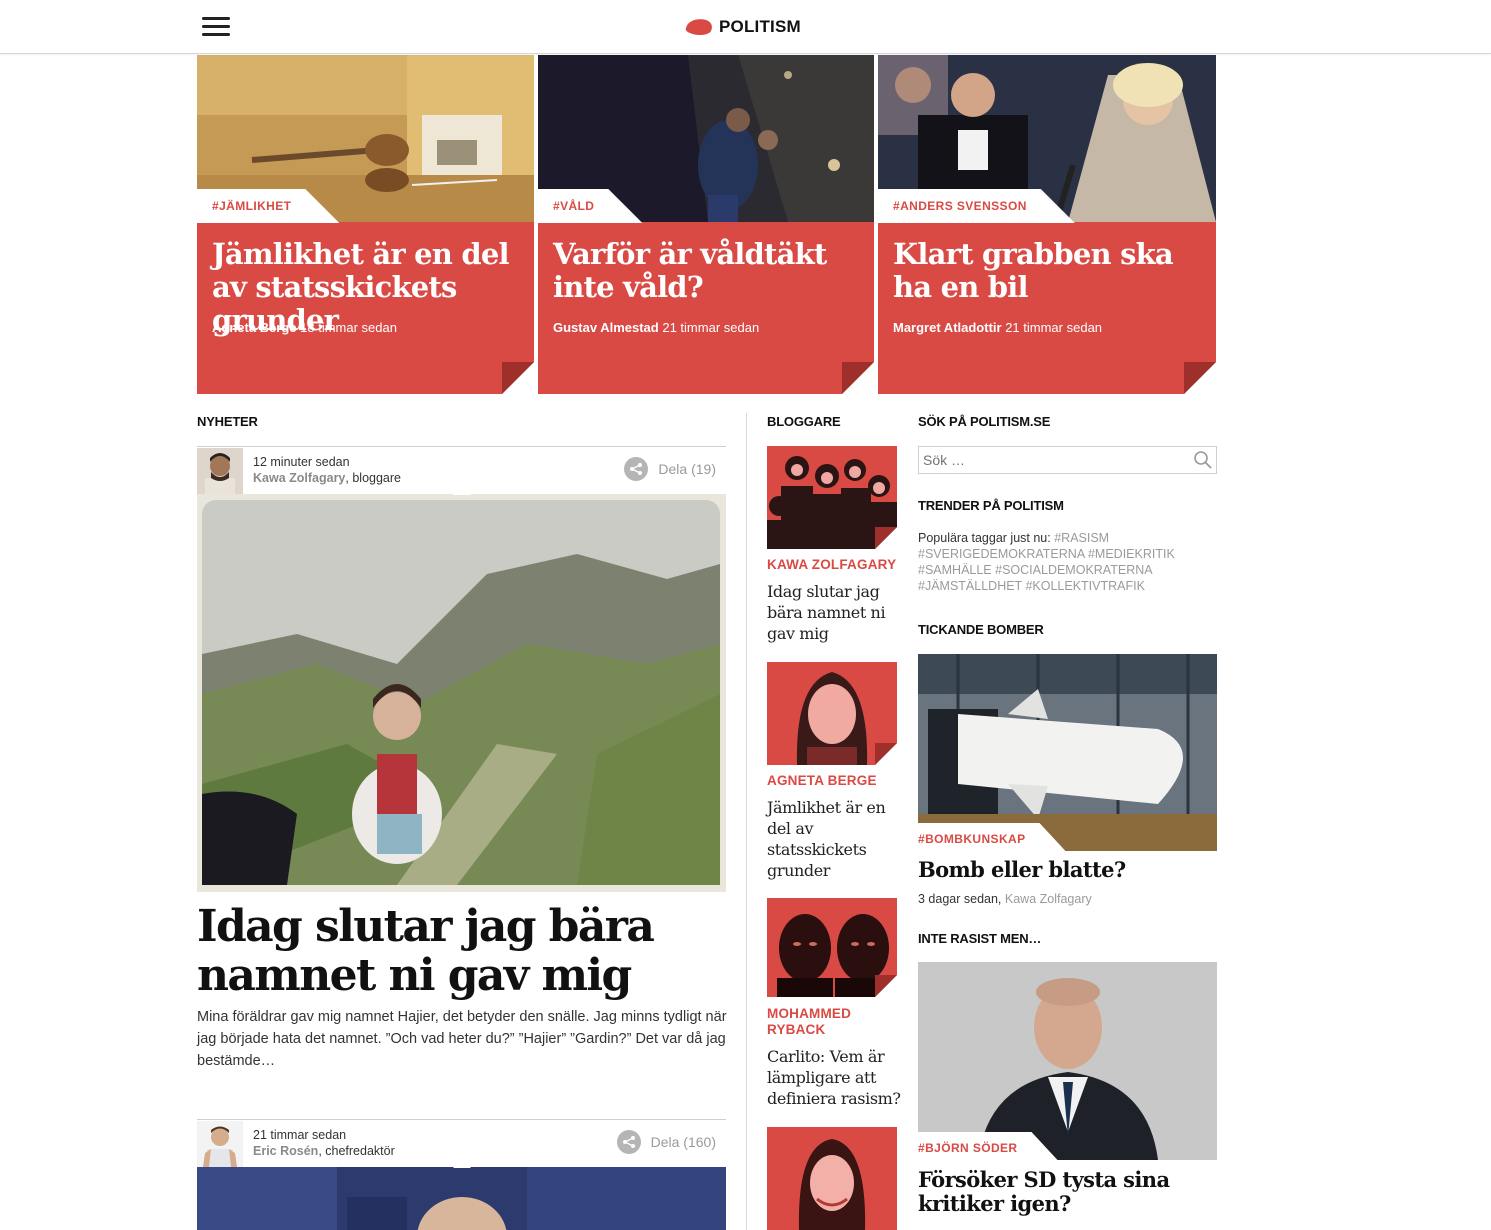  I want to click on top-bar: POLITISM, so click(745, 27).